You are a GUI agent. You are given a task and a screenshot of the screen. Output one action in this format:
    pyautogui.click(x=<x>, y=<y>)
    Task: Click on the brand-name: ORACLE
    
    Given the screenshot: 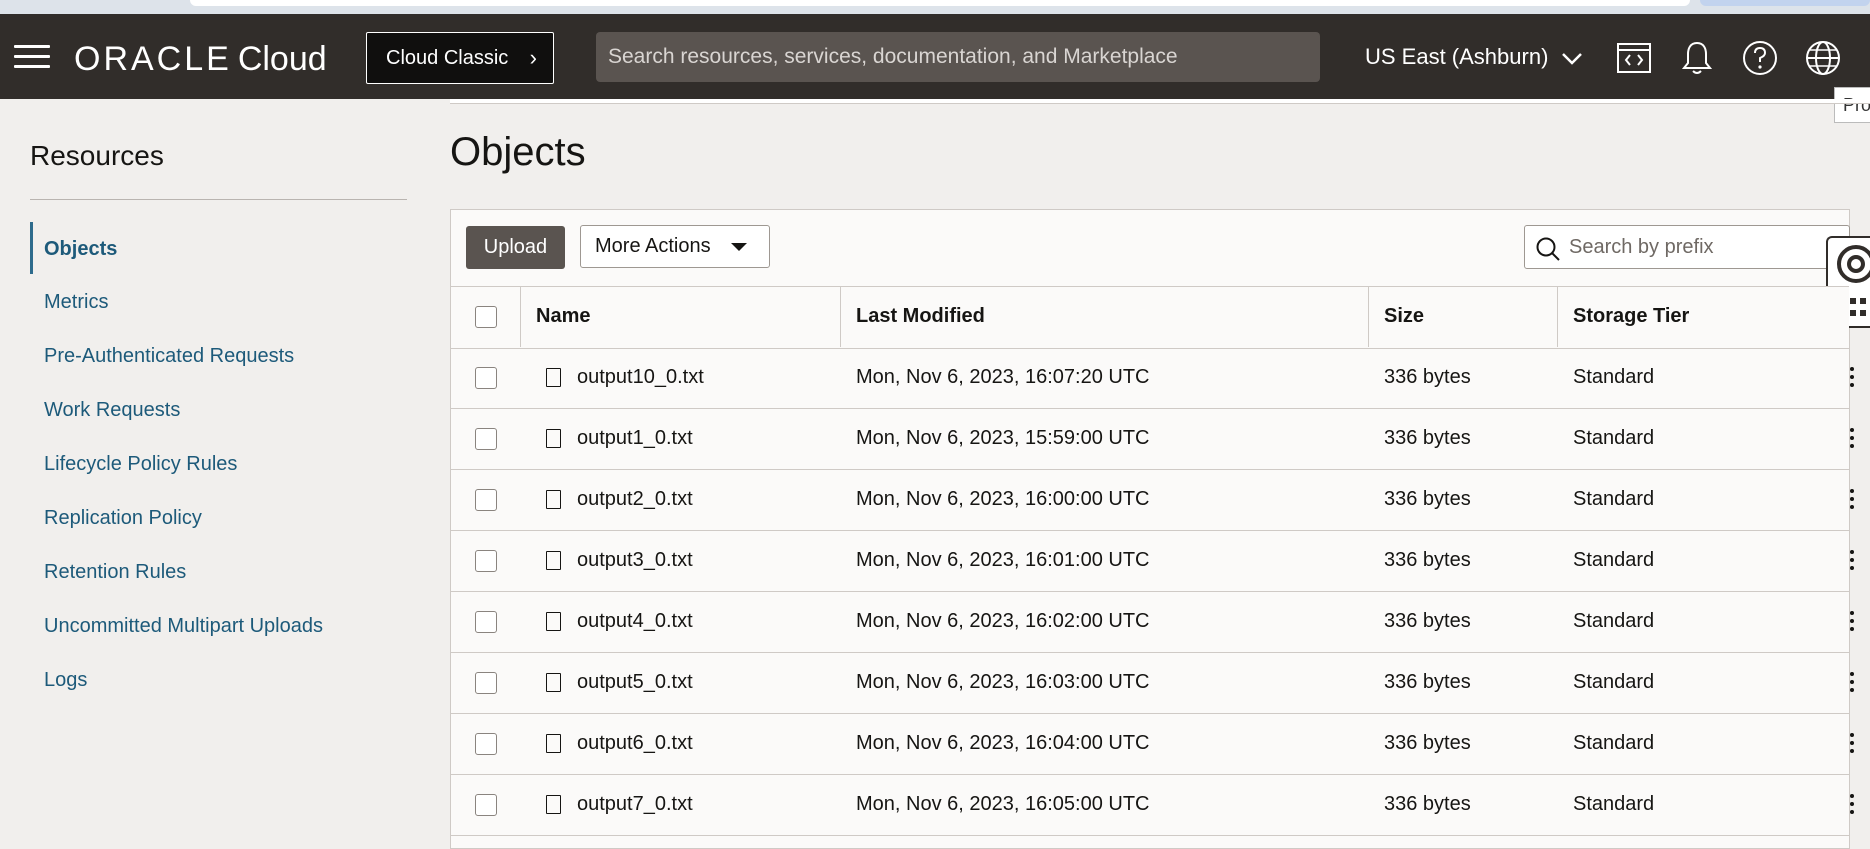 What is the action you would take?
    pyautogui.click(x=153, y=59)
    